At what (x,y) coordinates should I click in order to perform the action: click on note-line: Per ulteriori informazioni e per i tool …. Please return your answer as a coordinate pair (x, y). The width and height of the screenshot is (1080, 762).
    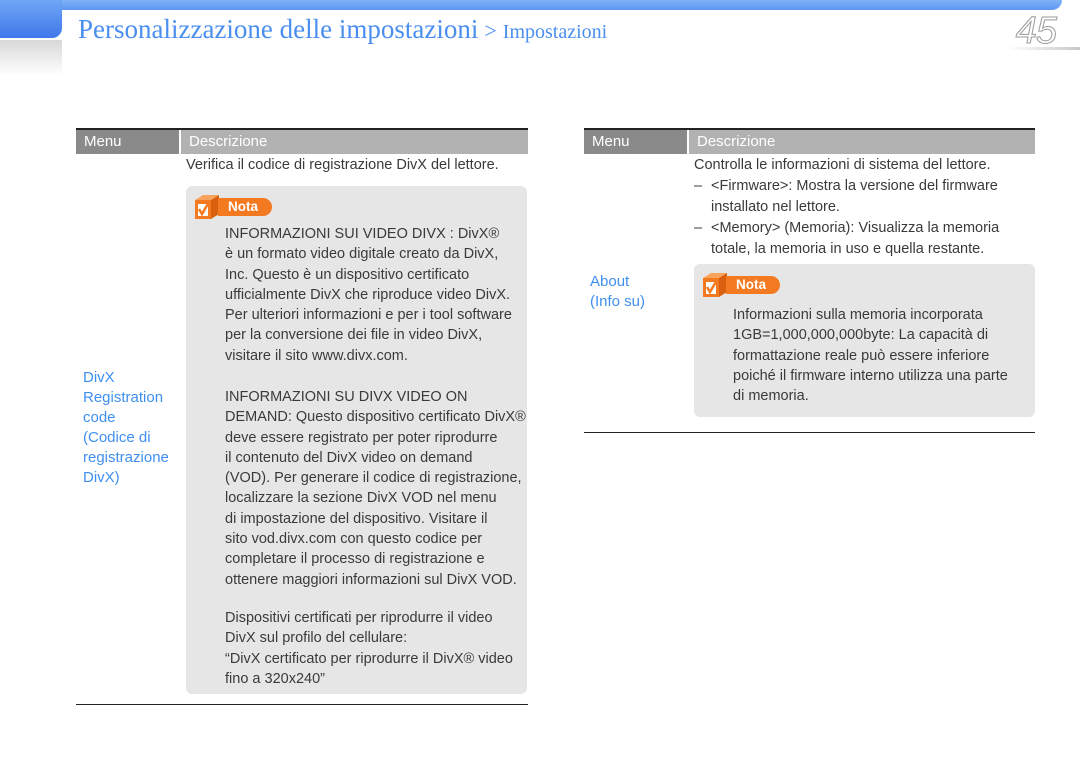
    Looking at the image, I should click on (368, 315).